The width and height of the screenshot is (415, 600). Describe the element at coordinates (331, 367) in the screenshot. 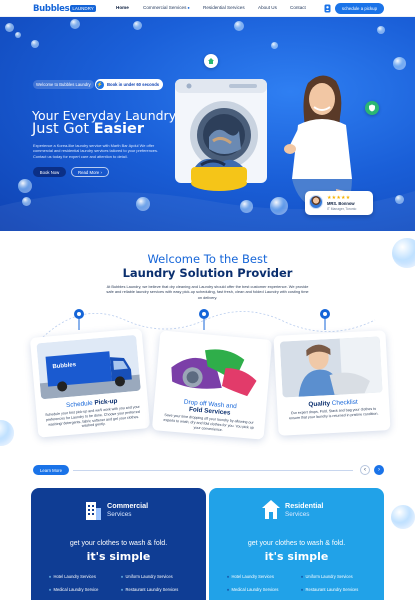

I see `laundry-worker-image` at that location.